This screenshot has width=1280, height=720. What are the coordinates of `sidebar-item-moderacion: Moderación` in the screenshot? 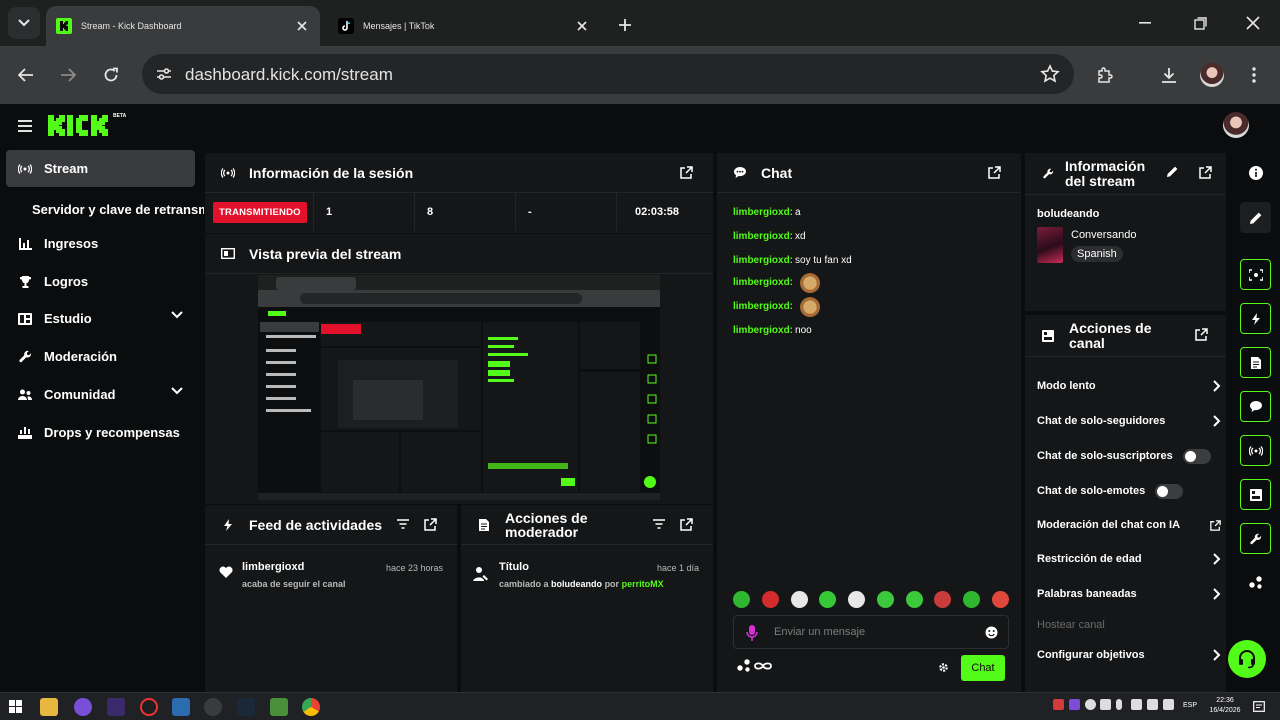 It's located at (100, 356).